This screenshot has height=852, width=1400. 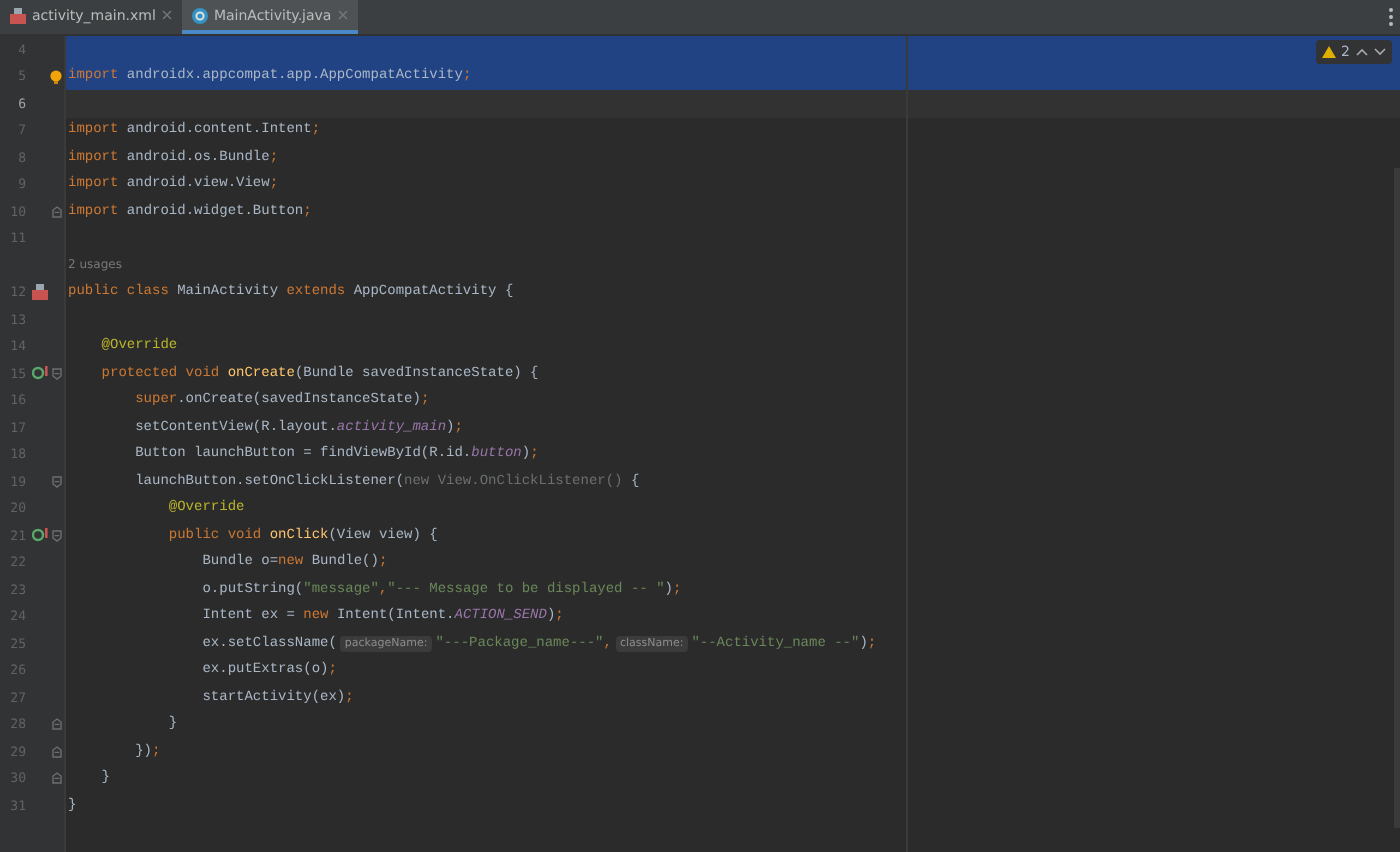 I want to click on more-icon, so click(x=1391, y=17).